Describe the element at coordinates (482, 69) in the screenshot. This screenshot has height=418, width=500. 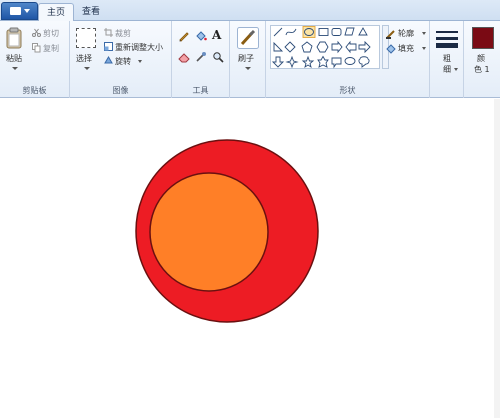
I see `color1-label-2: 色 1` at that location.